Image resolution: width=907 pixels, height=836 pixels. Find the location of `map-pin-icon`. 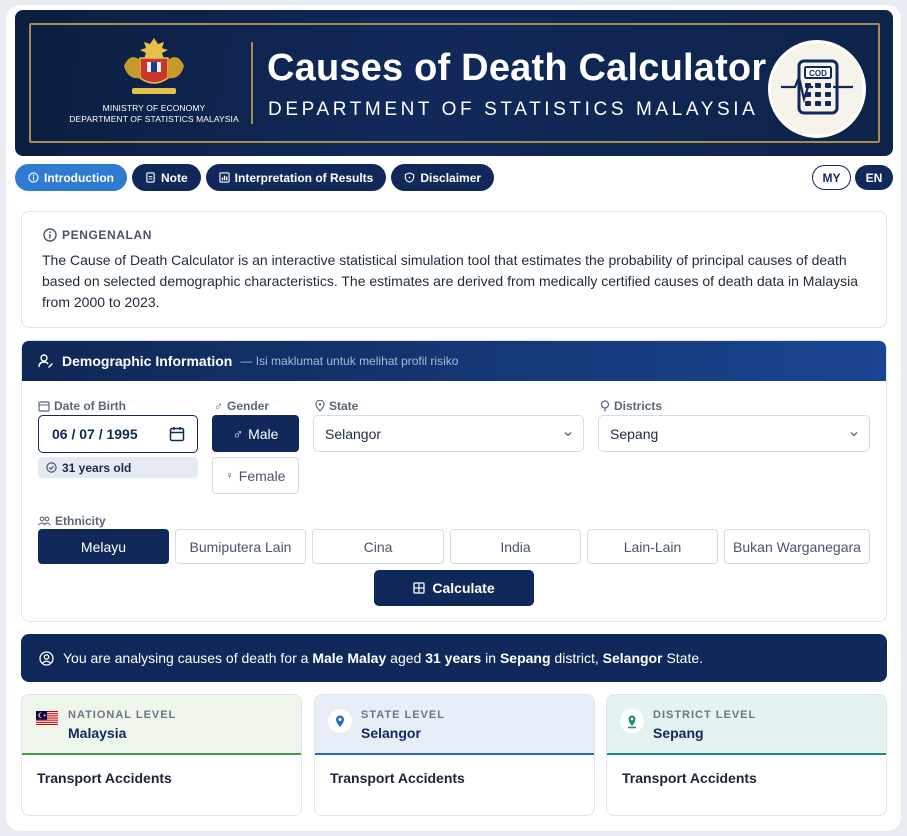

map-pin-icon is located at coordinates (632, 721).